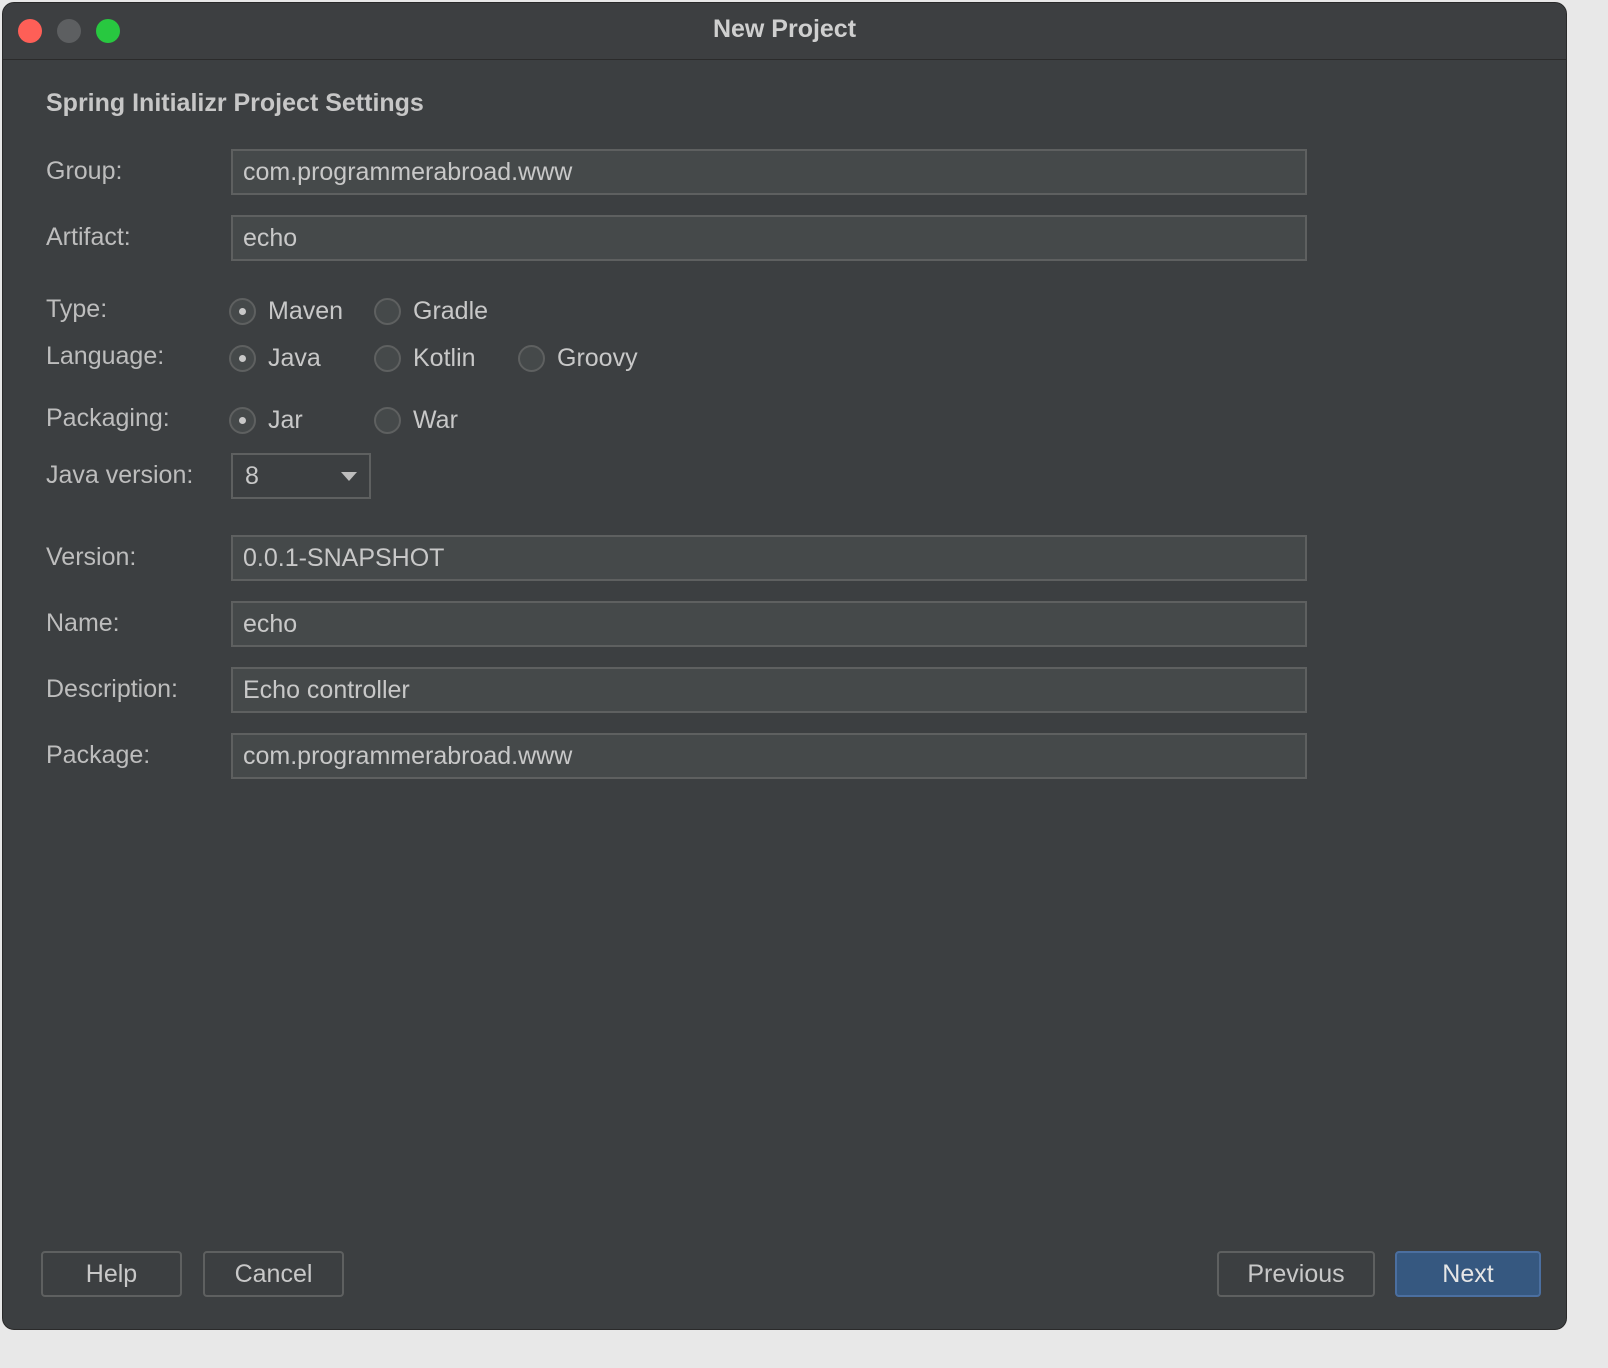 This screenshot has width=1608, height=1368. Describe the element at coordinates (285, 419) in the screenshot. I see `radio-label: Jar` at that location.